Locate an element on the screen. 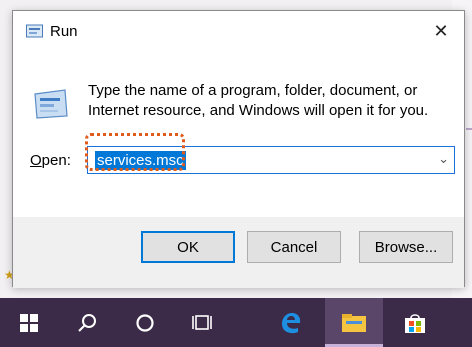 This screenshot has width=472, height=347. taskbar is located at coordinates (236, 322).